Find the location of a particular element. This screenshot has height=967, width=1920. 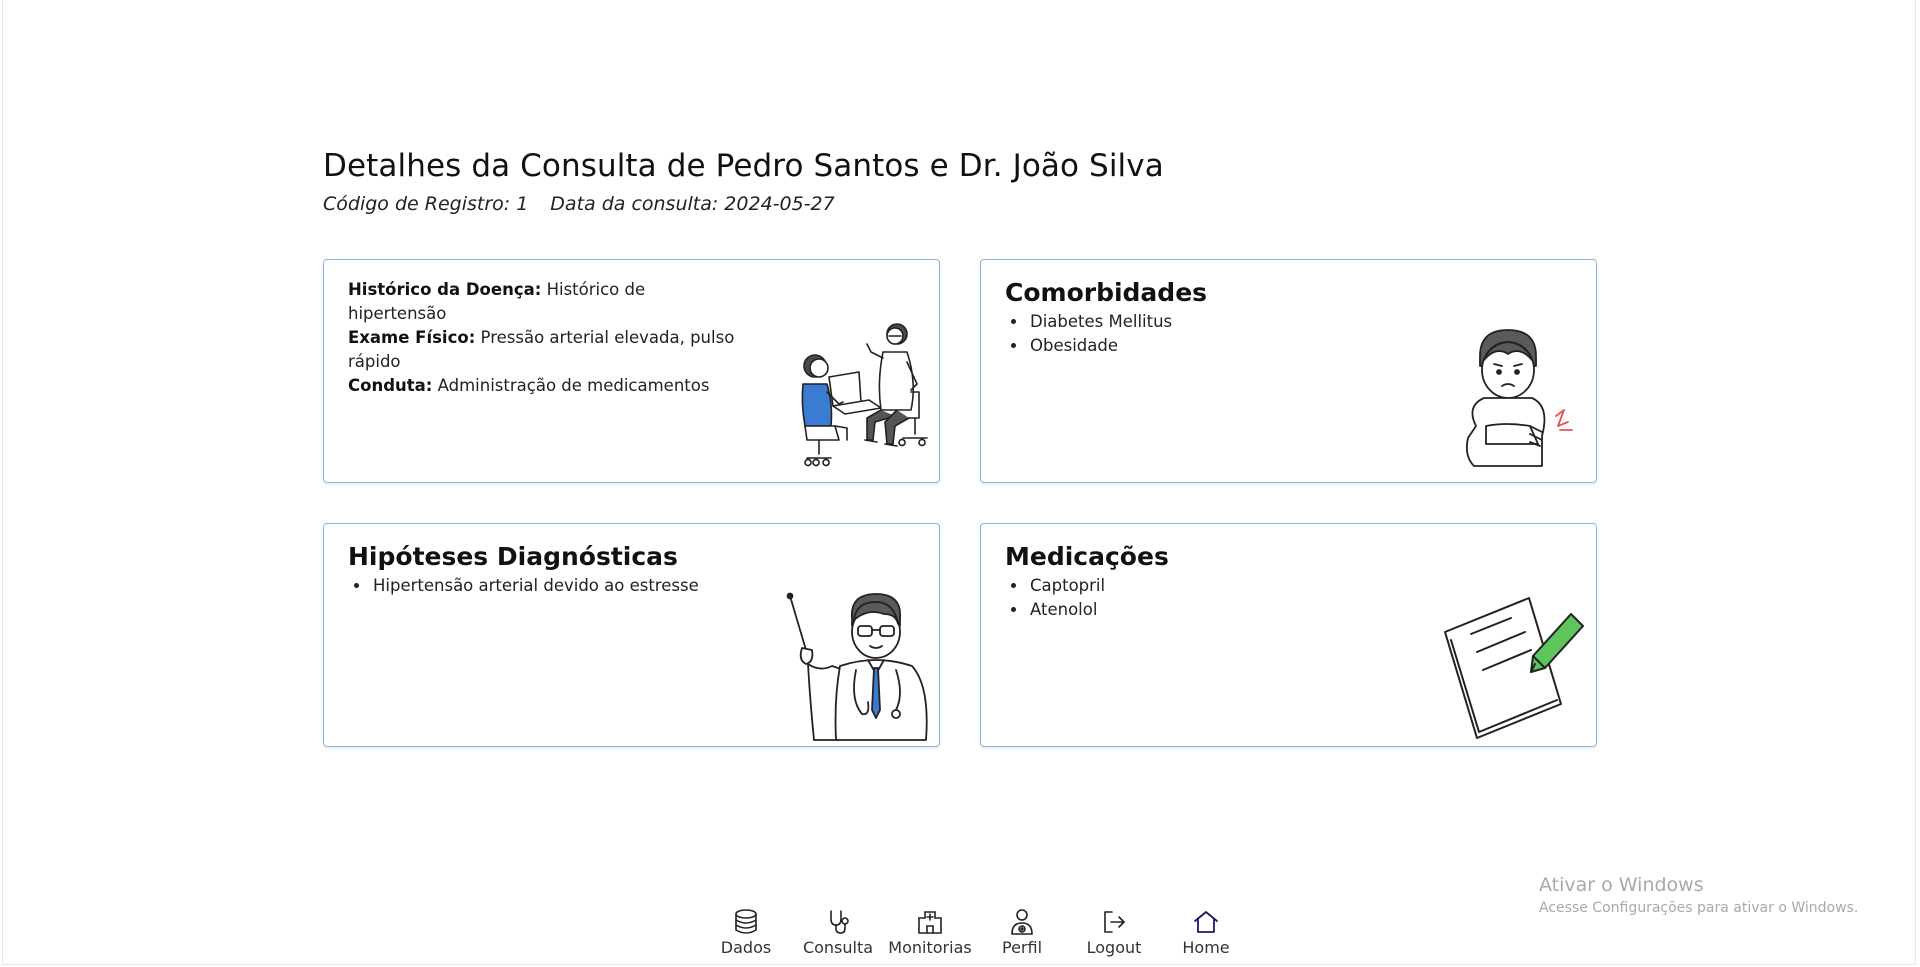

home-icon is located at coordinates (1206, 922).